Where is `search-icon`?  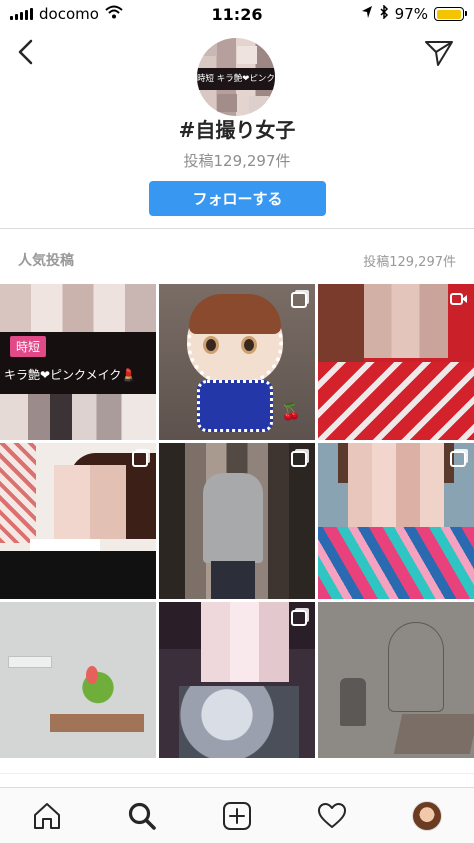
search-icon is located at coordinates (142, 816).